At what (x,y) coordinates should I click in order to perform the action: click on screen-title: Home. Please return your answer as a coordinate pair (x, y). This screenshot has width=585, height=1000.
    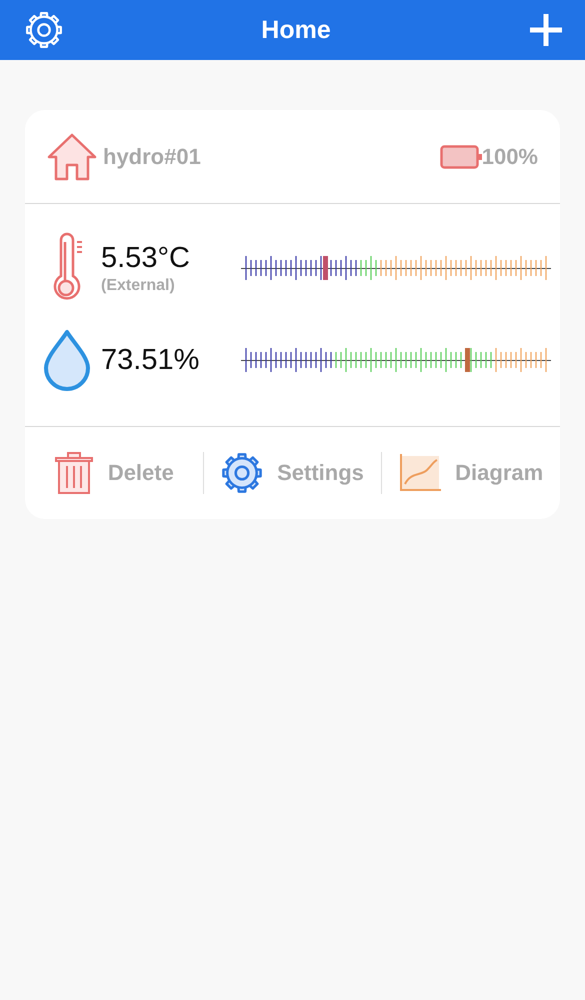
    Looking at the image, I should click on (296, 30).